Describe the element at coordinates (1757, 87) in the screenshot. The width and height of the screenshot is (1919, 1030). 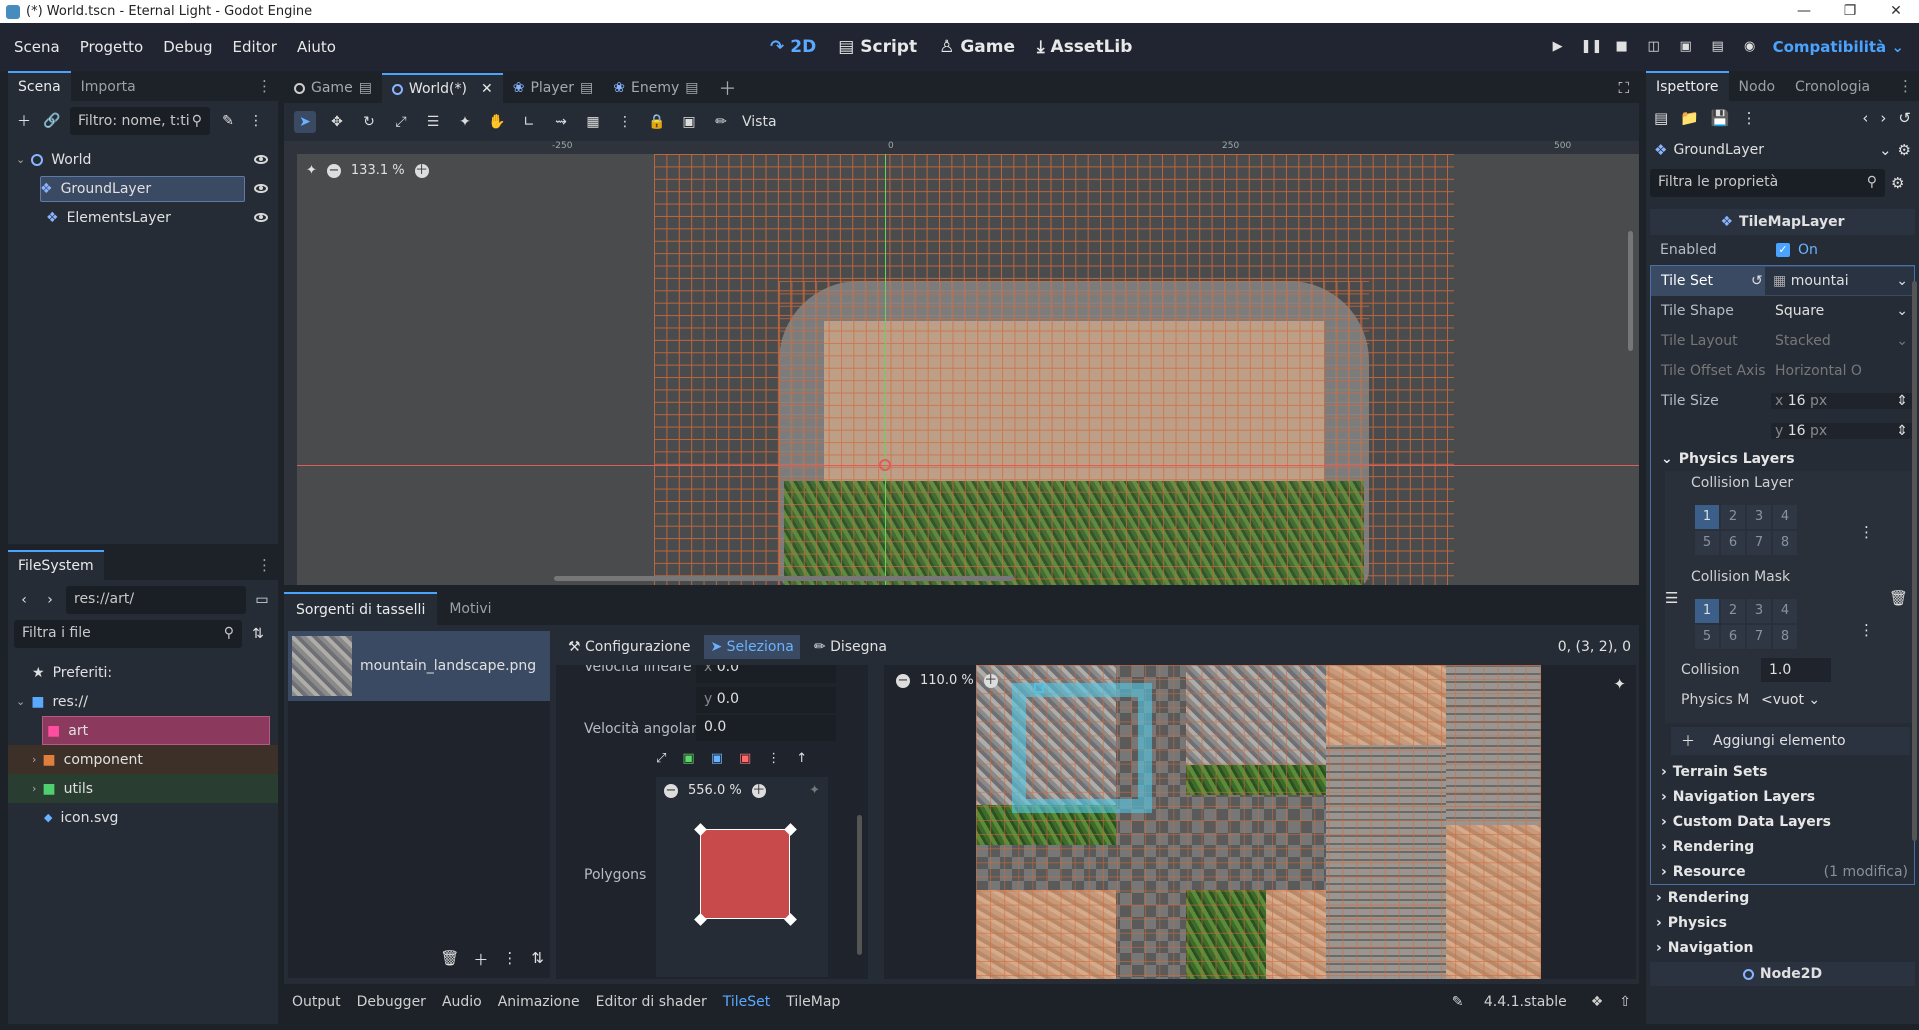
I see `tab-nodo: Nodo` at that location.